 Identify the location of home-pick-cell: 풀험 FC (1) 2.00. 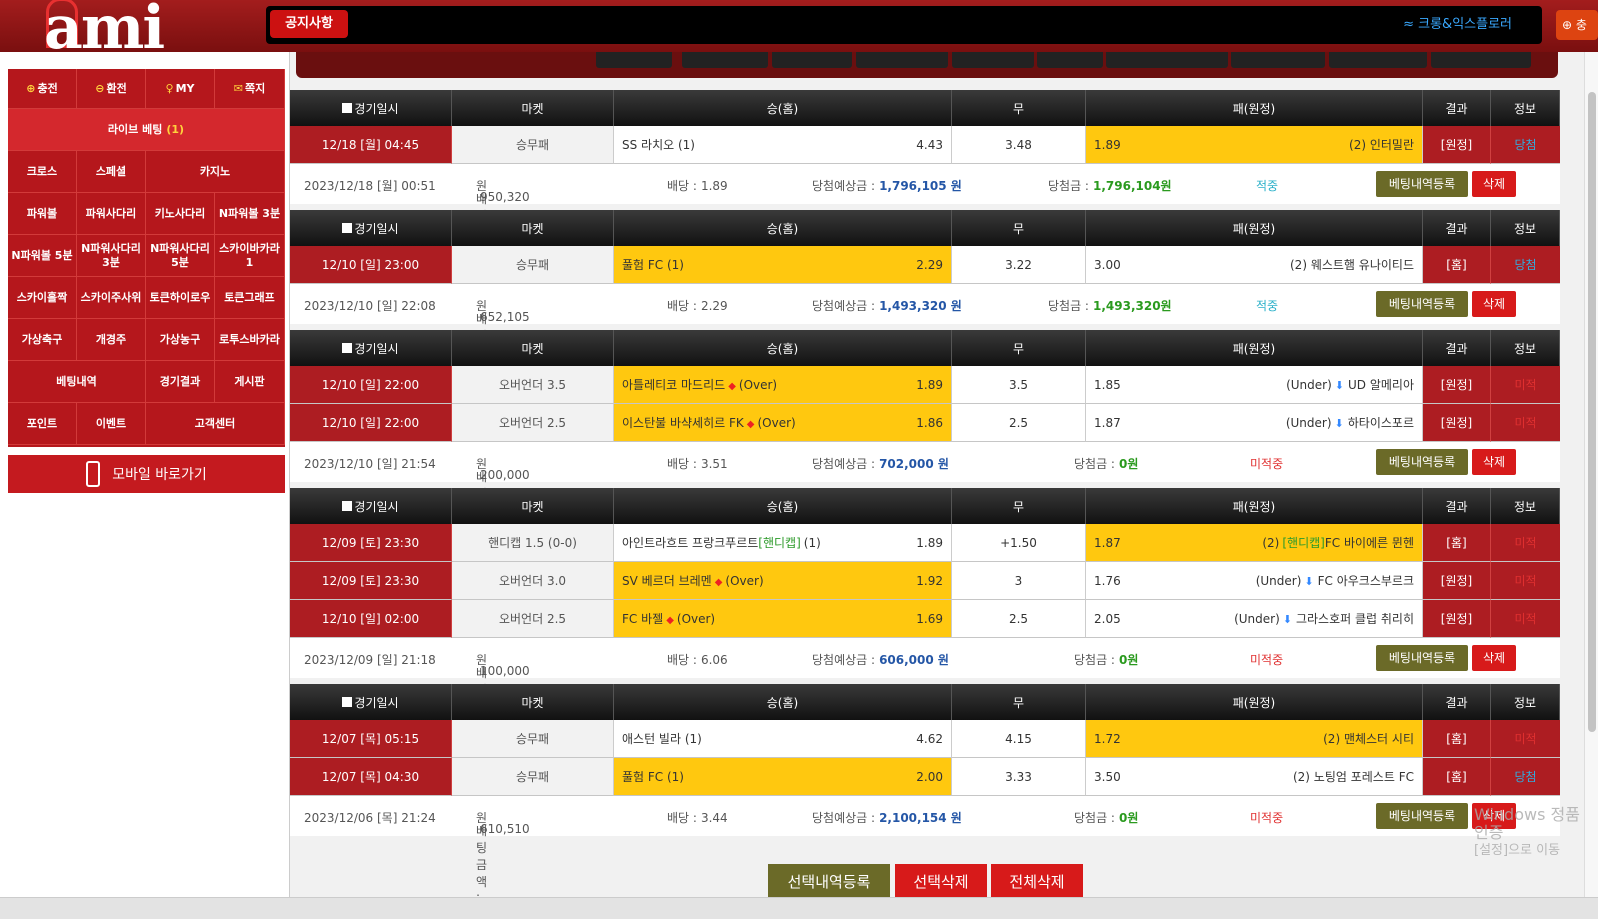
(783, 777).